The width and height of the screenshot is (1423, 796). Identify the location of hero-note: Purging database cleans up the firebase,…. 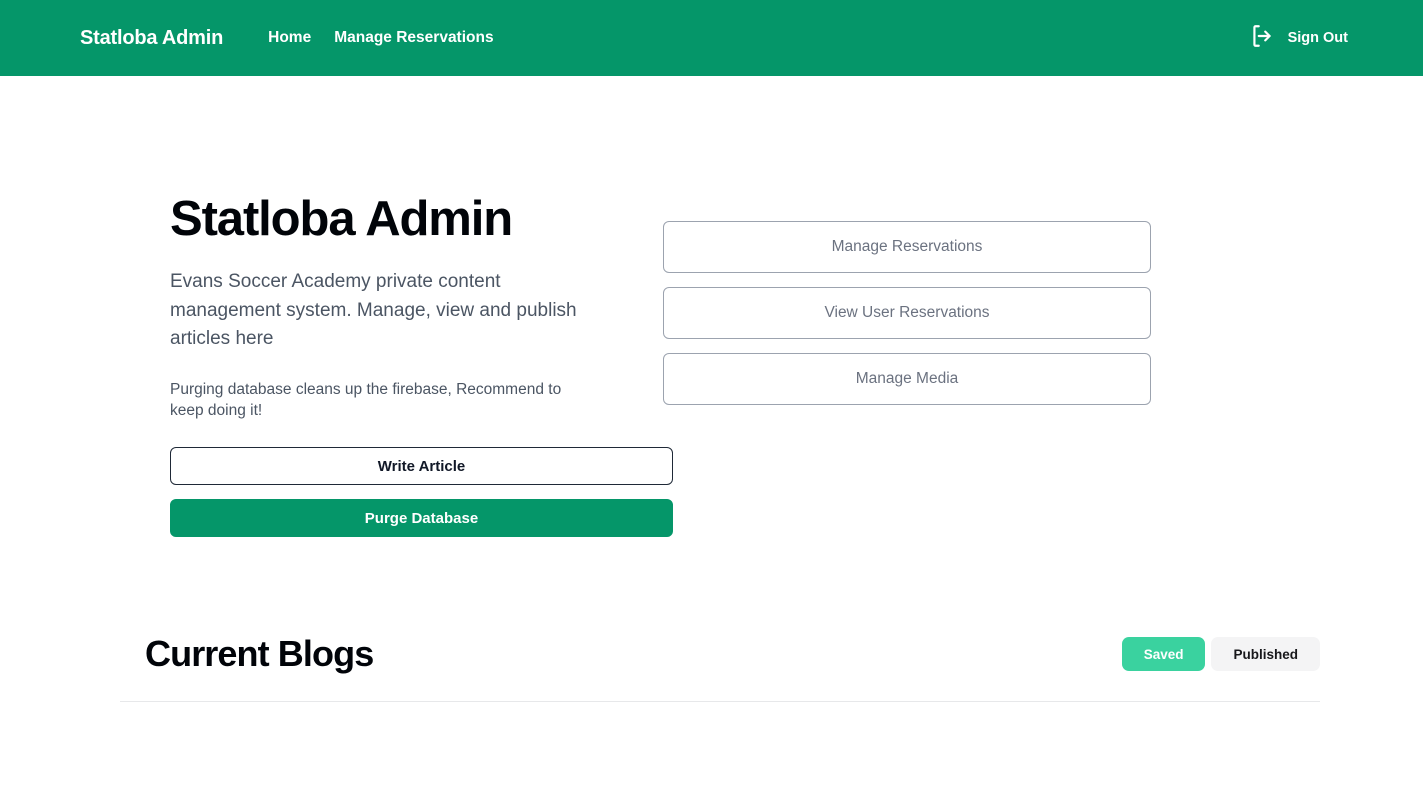
(366, 400).